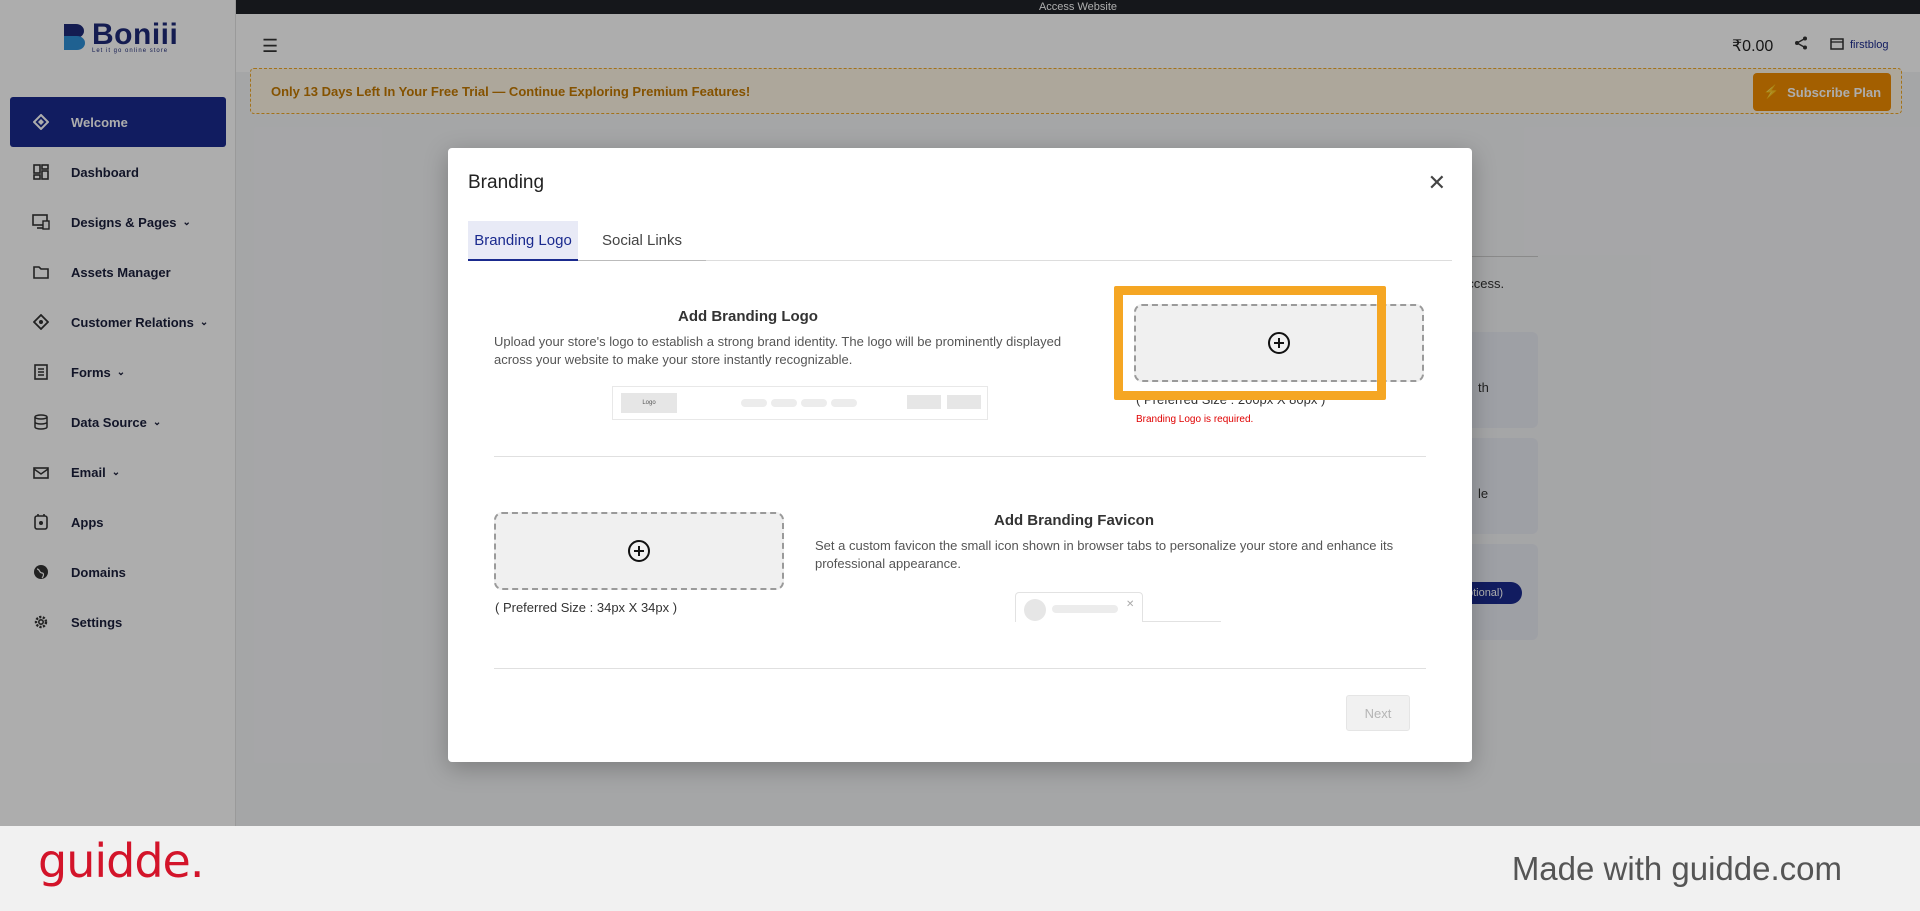 This screenshot has width=1920, height=911. What do you see at coordinates (121, 861) in the screenshot?
I see `guidde-logo: guidde.` at bounding box center [121, 861].